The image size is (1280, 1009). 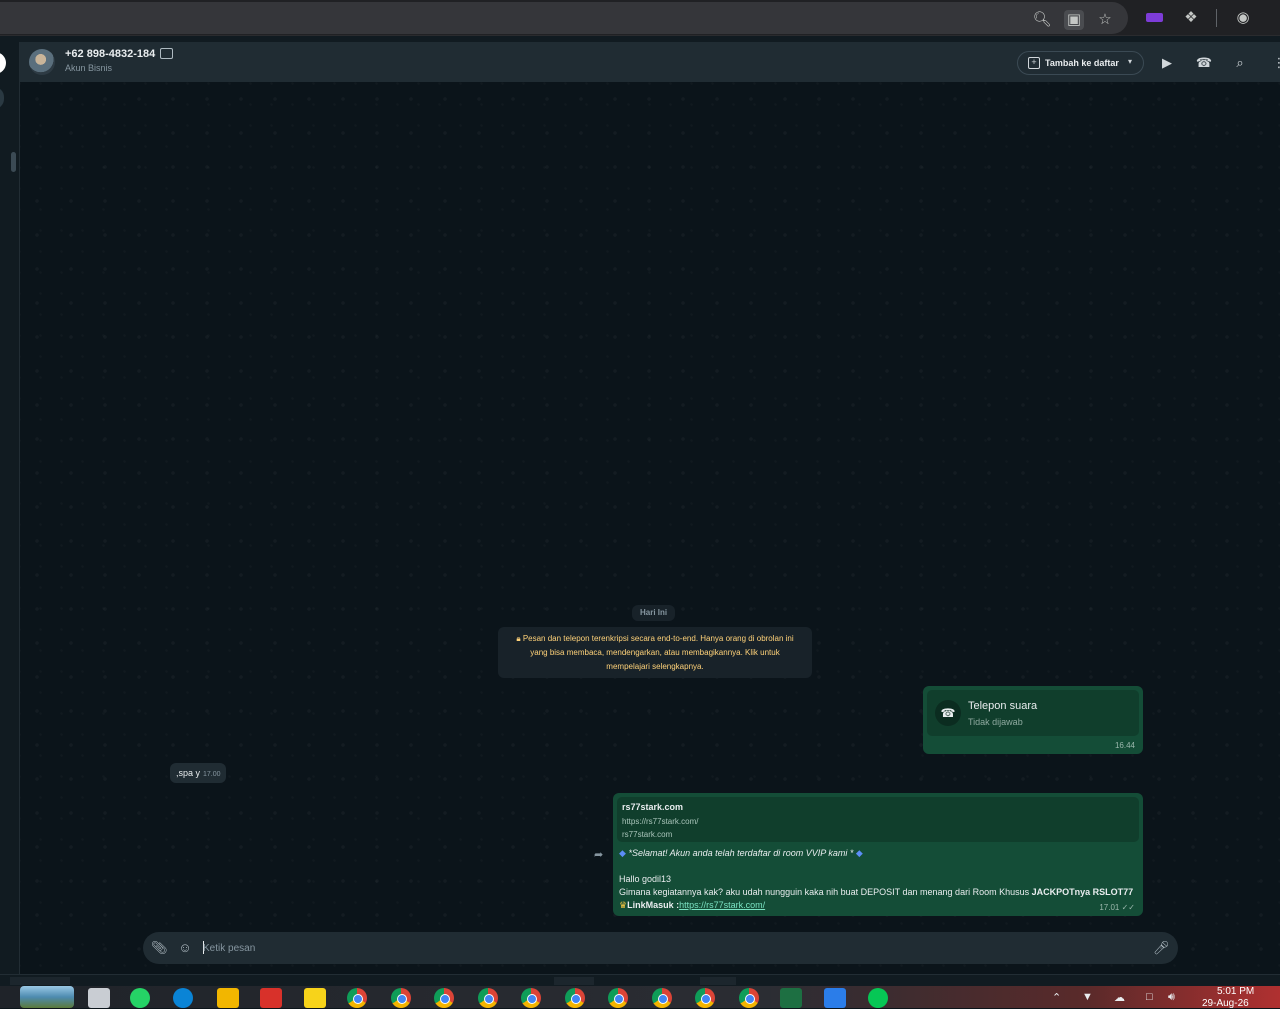 What do you see at coordinates (10, 508) in the screenshot?
I see `sidebar-collapsed` at bounding box center [10, 508].